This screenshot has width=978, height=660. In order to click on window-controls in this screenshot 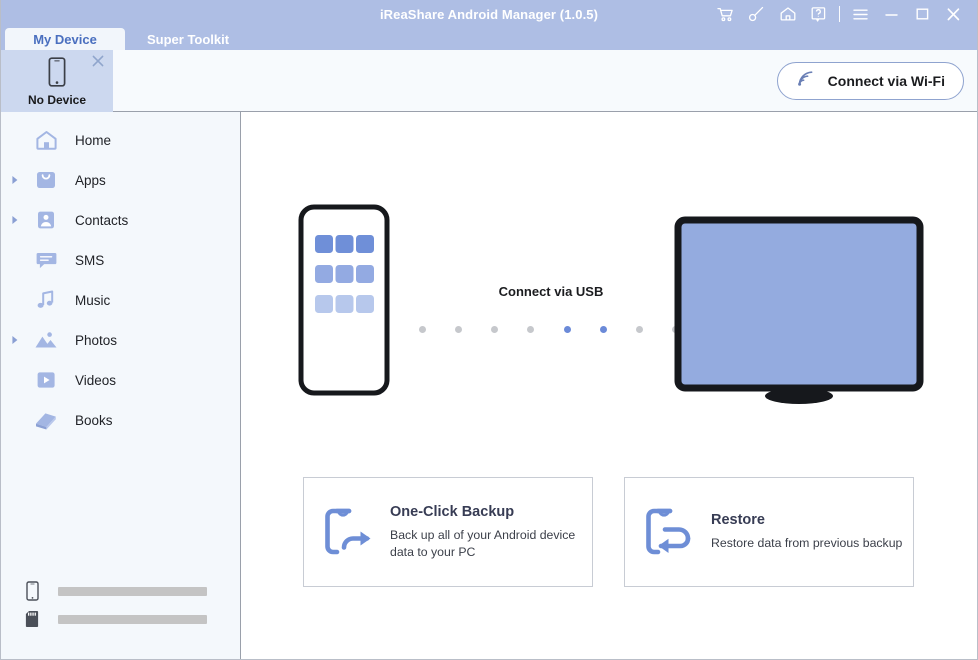, I will do `click(839, 14)`.